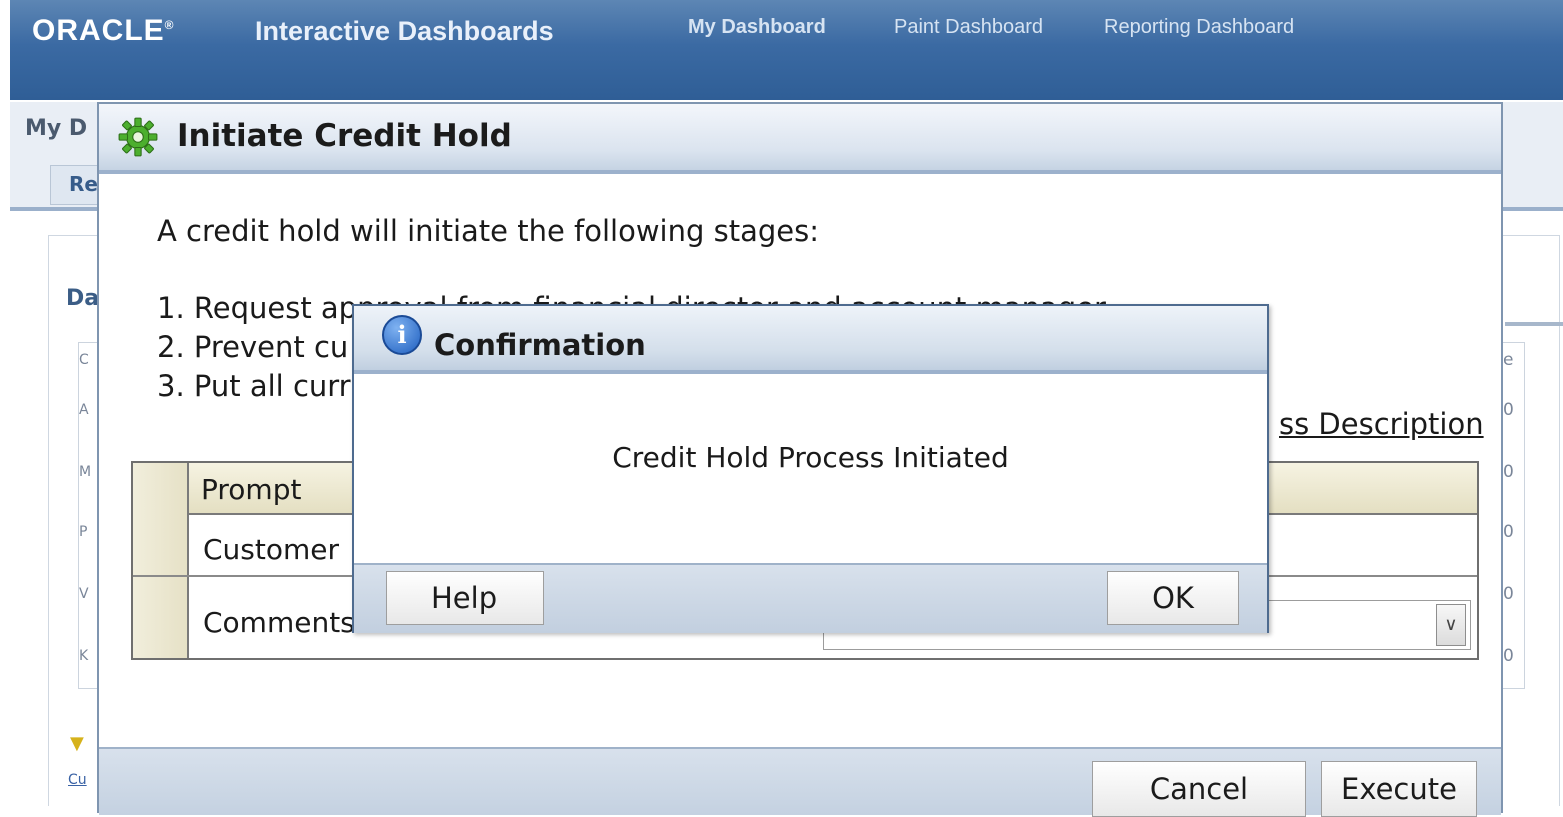  What do you see at coordinates (254, 386) in the screenshot?
I see `stage-item: 3. Put all curr` at bounding box center [254, 386].